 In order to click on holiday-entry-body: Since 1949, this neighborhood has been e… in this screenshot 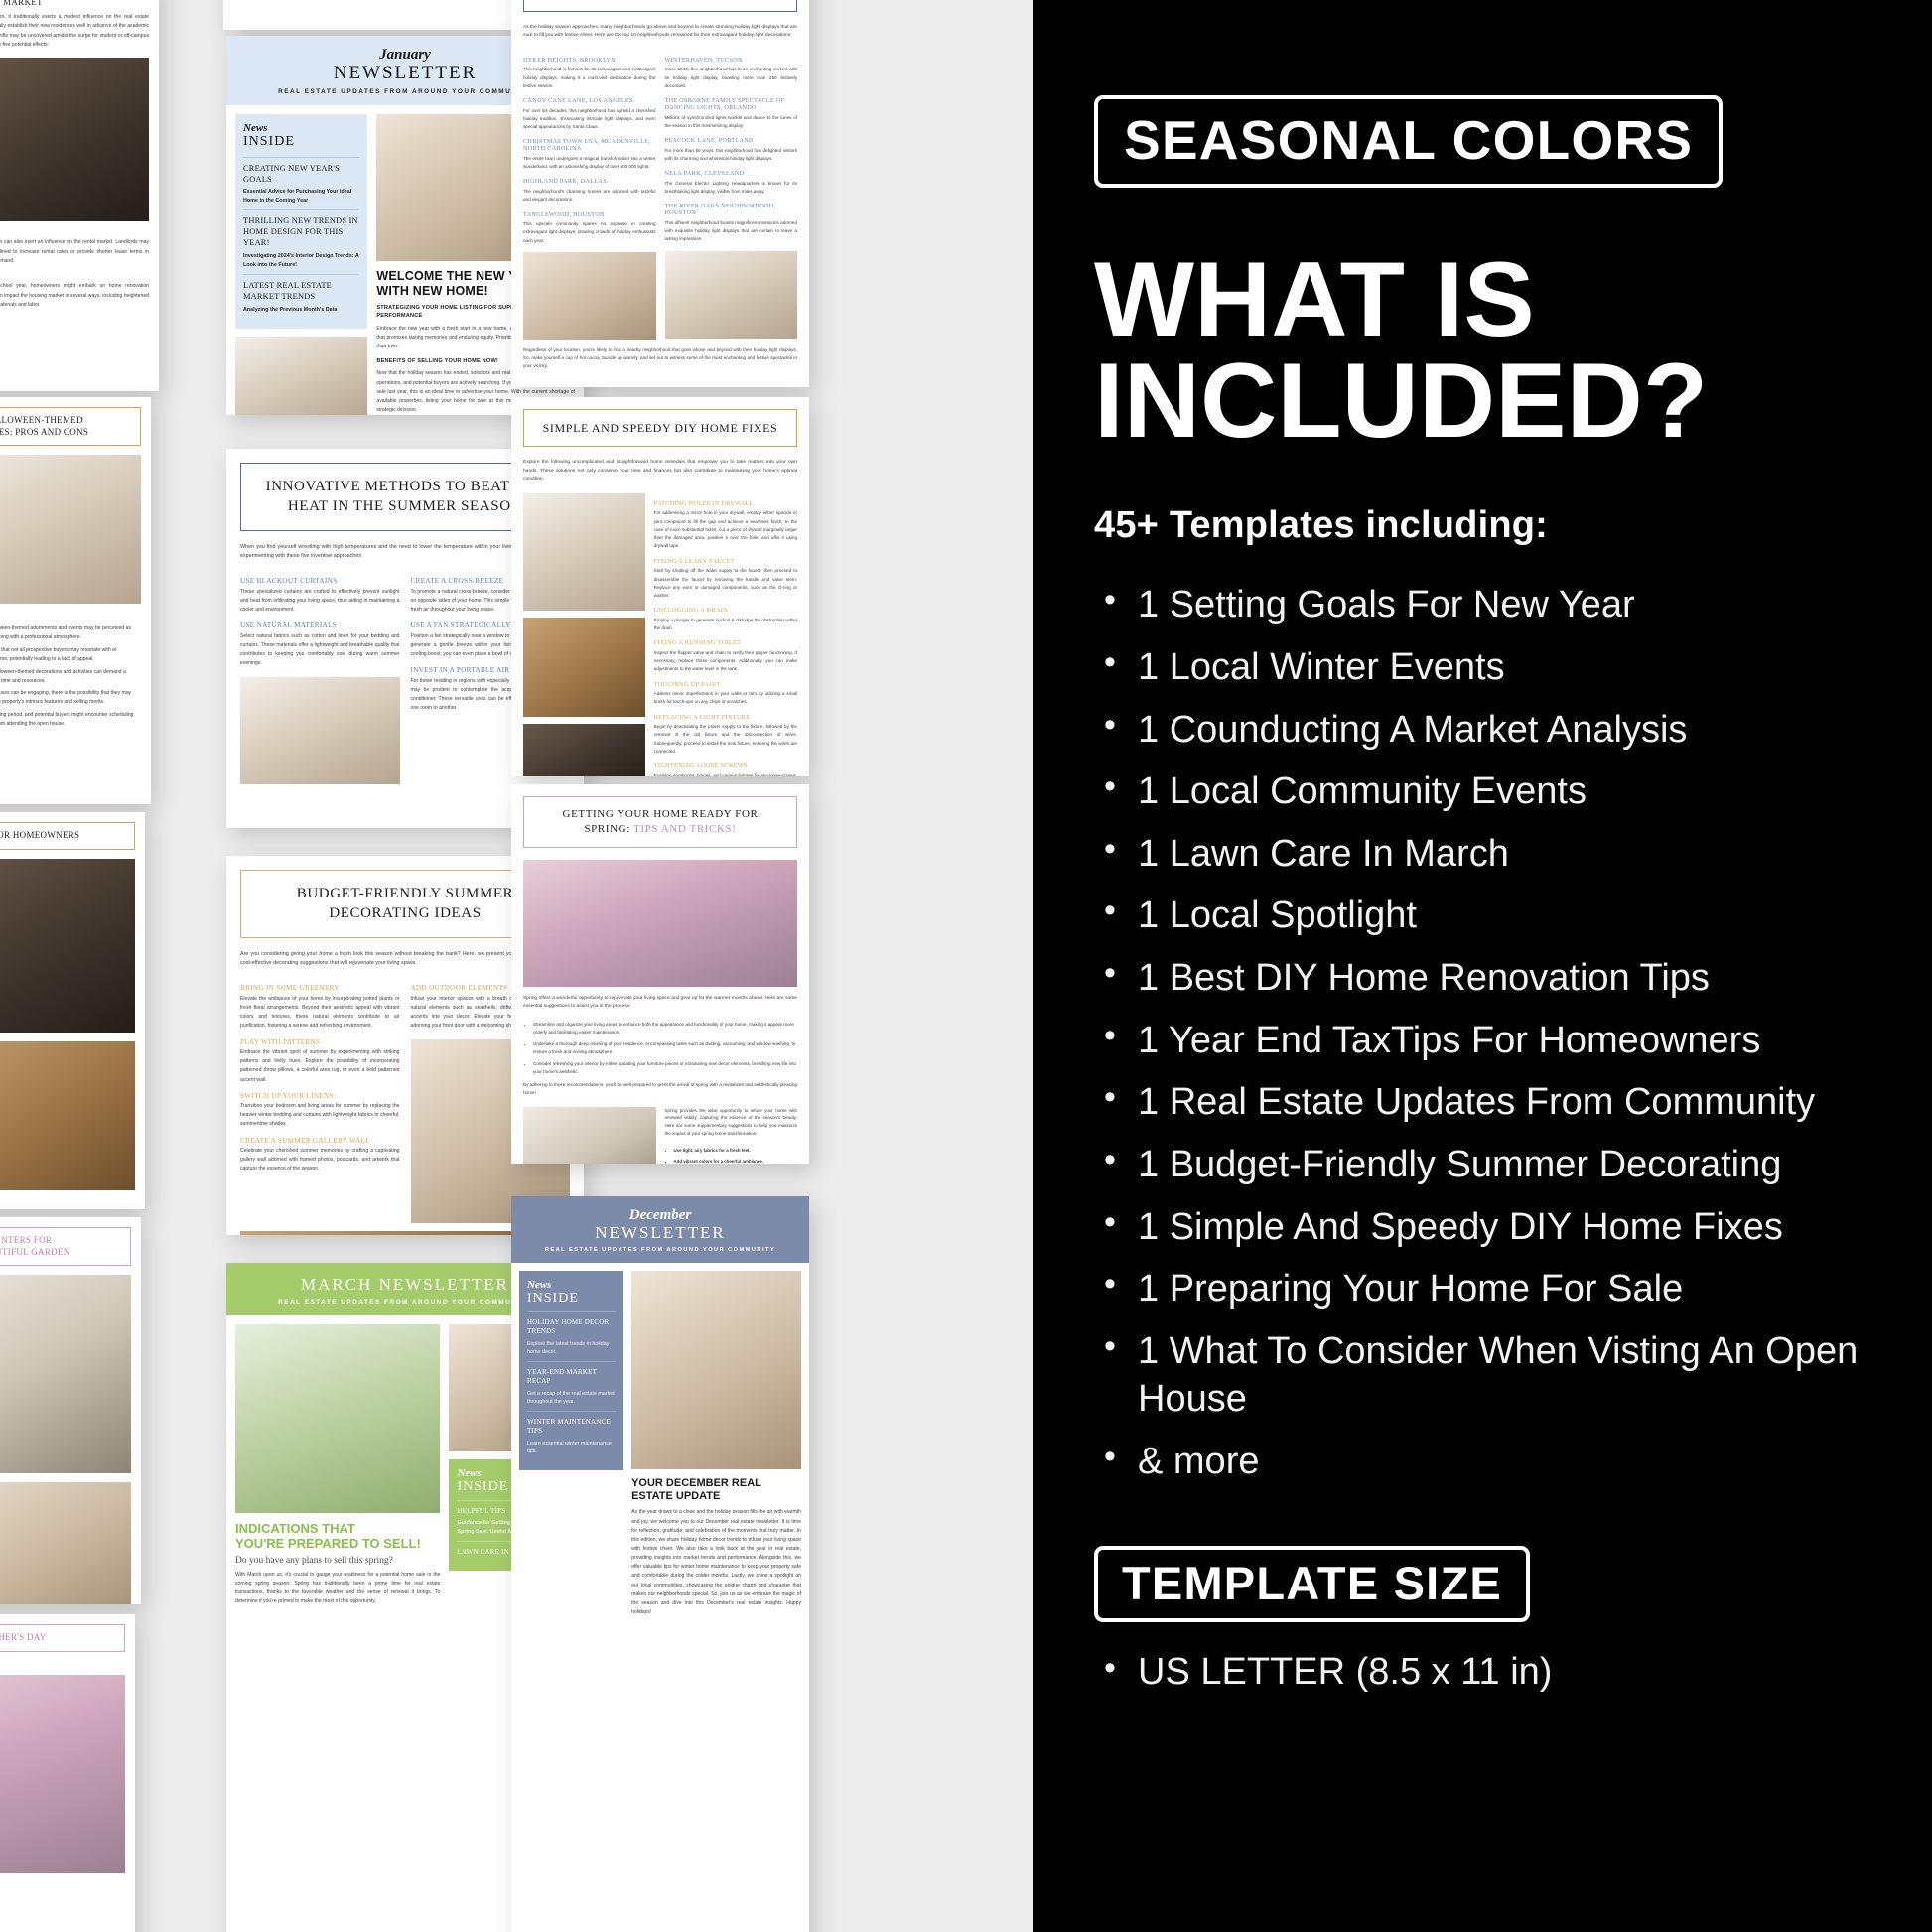, I will do `click(731, 77)`.